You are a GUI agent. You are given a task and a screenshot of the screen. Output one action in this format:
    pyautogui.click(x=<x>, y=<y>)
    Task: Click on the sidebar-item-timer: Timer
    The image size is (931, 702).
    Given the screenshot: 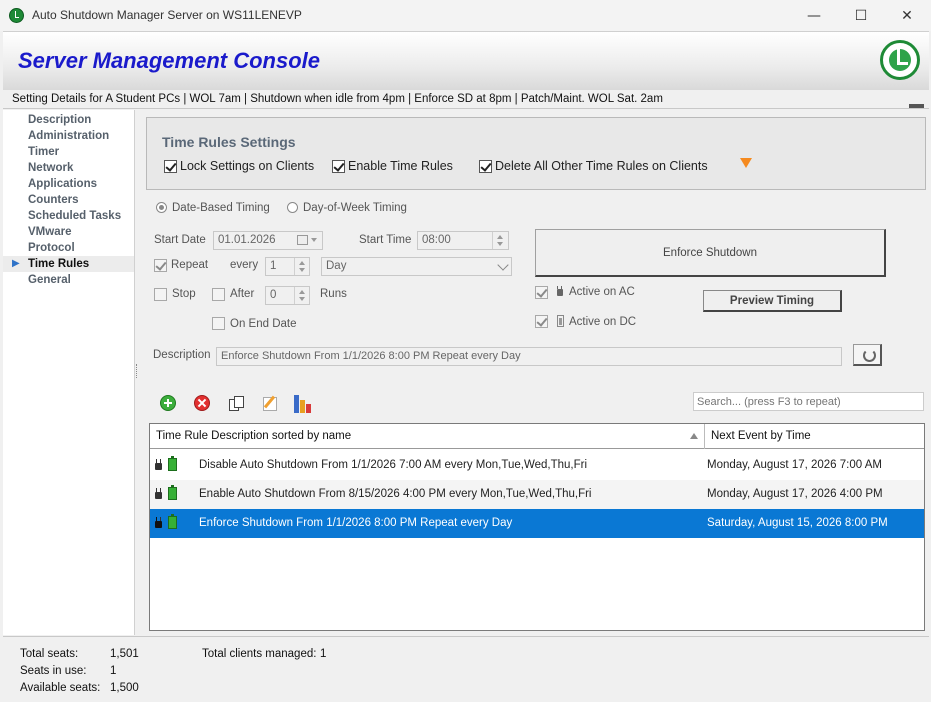 What is the action you would take?
    pyautogui.click(x=68, y=152)
    